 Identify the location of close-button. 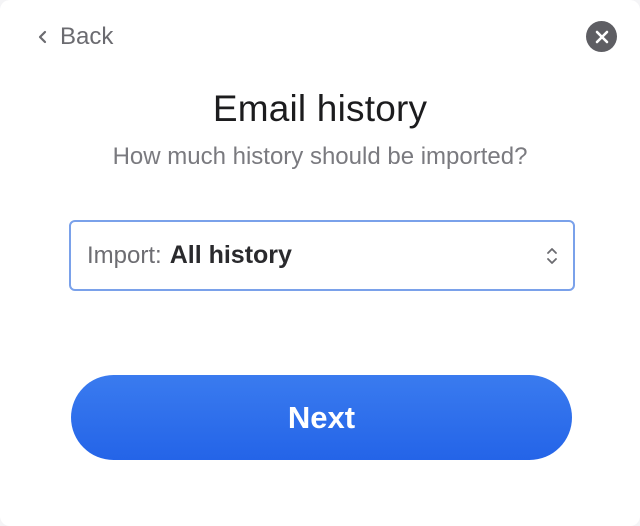
(601, 36).